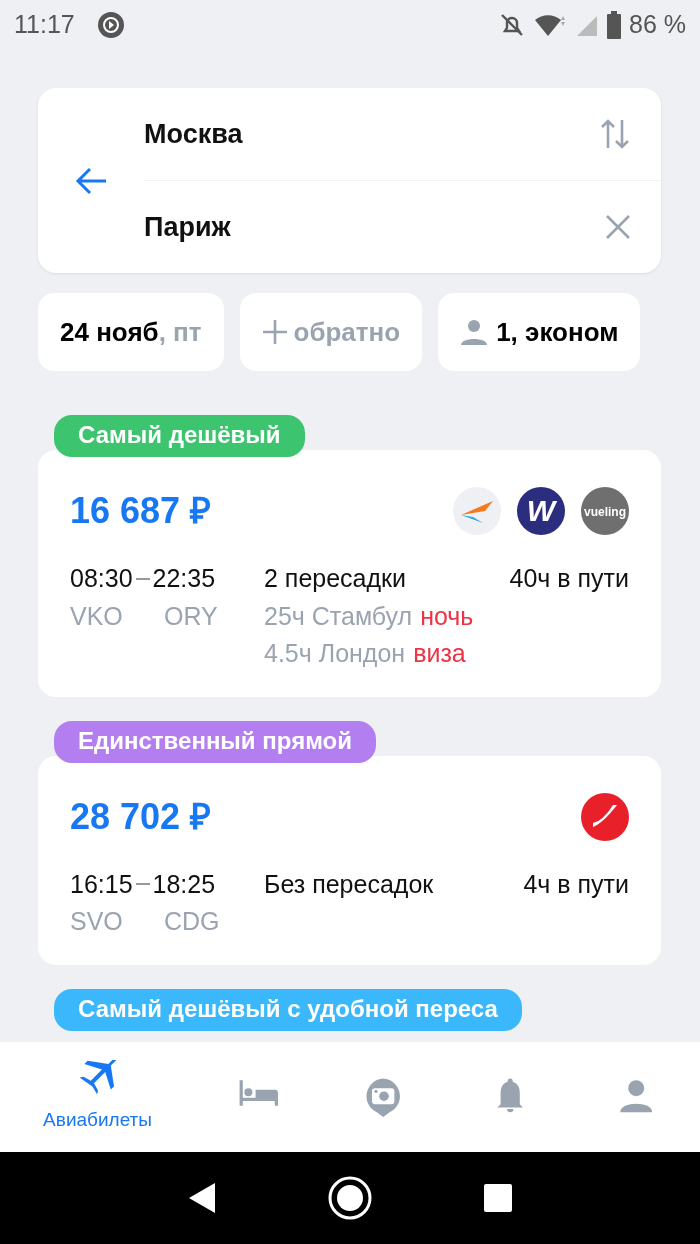 The width and height of the screenshot is (700, 1244). Describe the element at coordinates (274, 332) in the screenshot. I see `plus-icon` at that location.